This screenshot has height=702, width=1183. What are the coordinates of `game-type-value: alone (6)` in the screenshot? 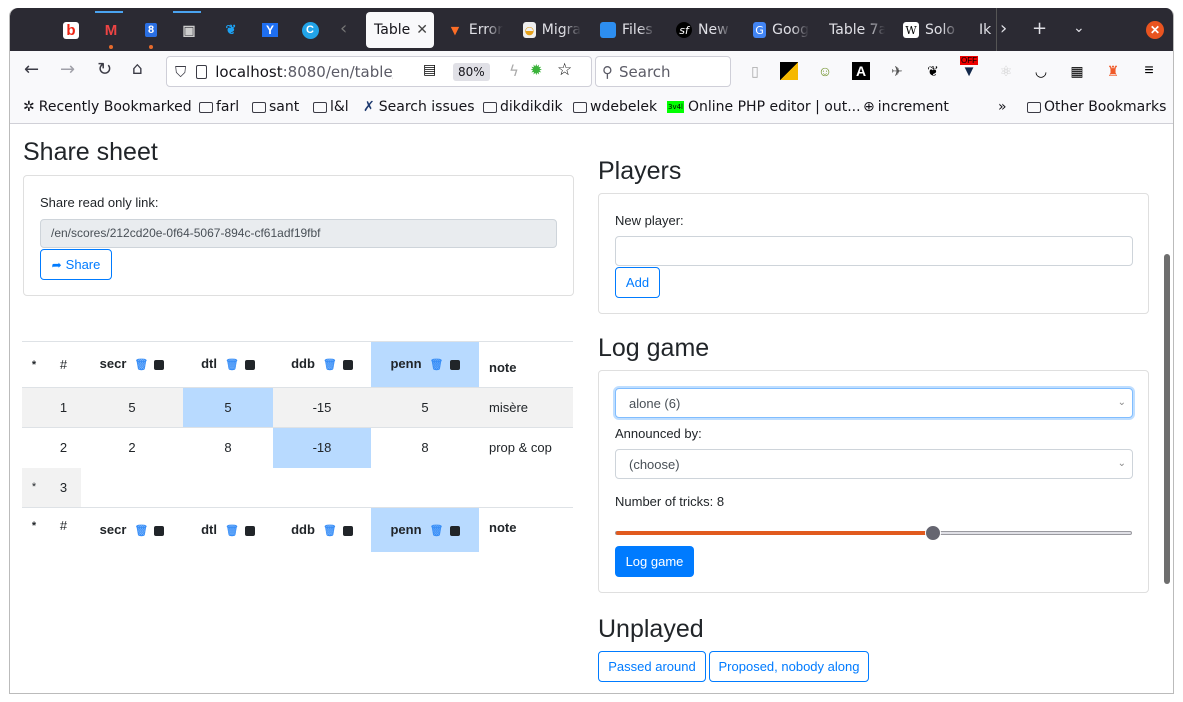 It's located at (655, 403).